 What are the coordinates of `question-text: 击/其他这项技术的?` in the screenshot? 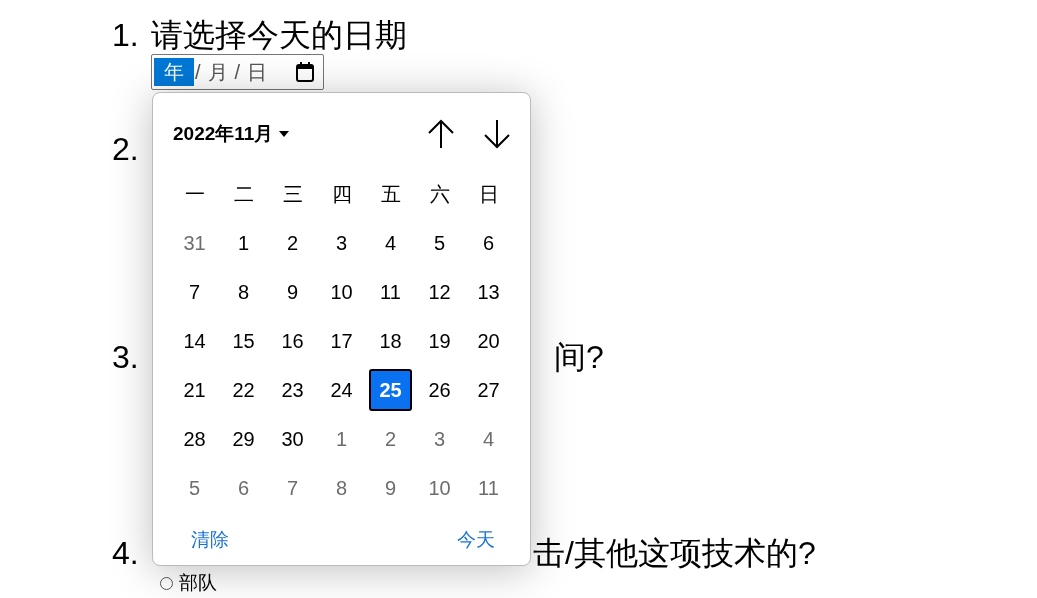 It's located at (674, 553).